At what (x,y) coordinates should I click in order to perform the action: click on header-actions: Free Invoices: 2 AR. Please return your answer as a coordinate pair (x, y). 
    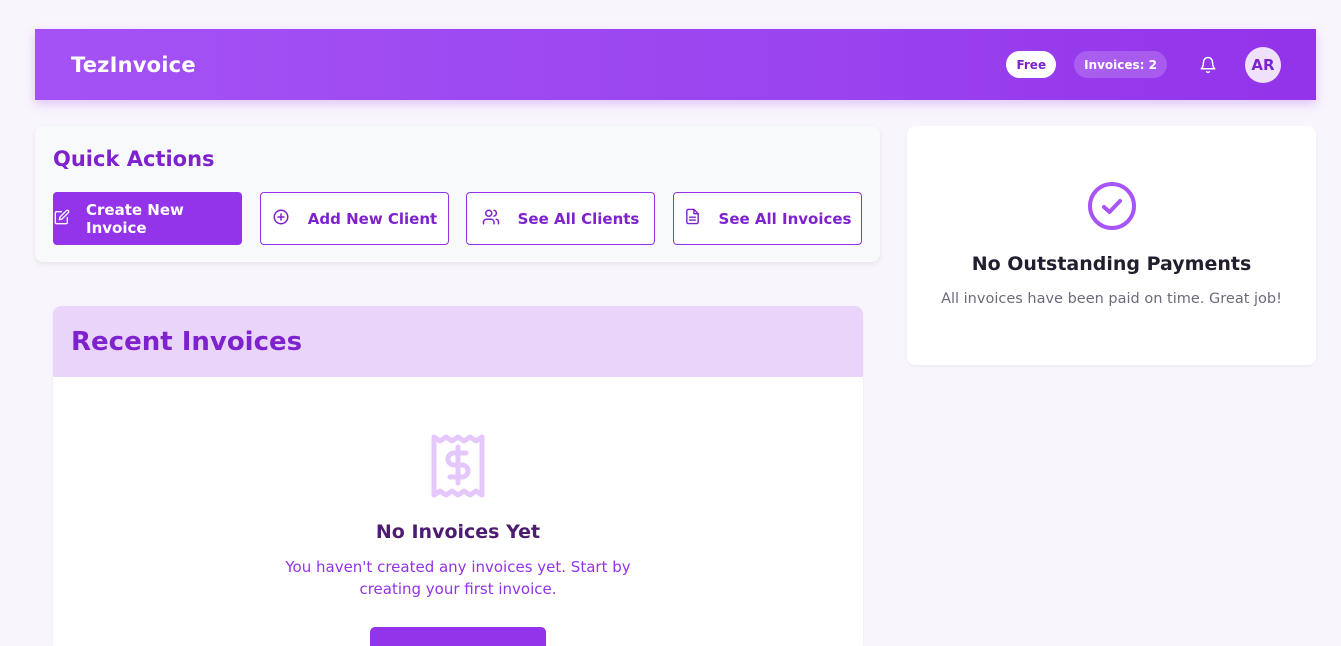
    Looking at the image, I should click on (1143, 64).